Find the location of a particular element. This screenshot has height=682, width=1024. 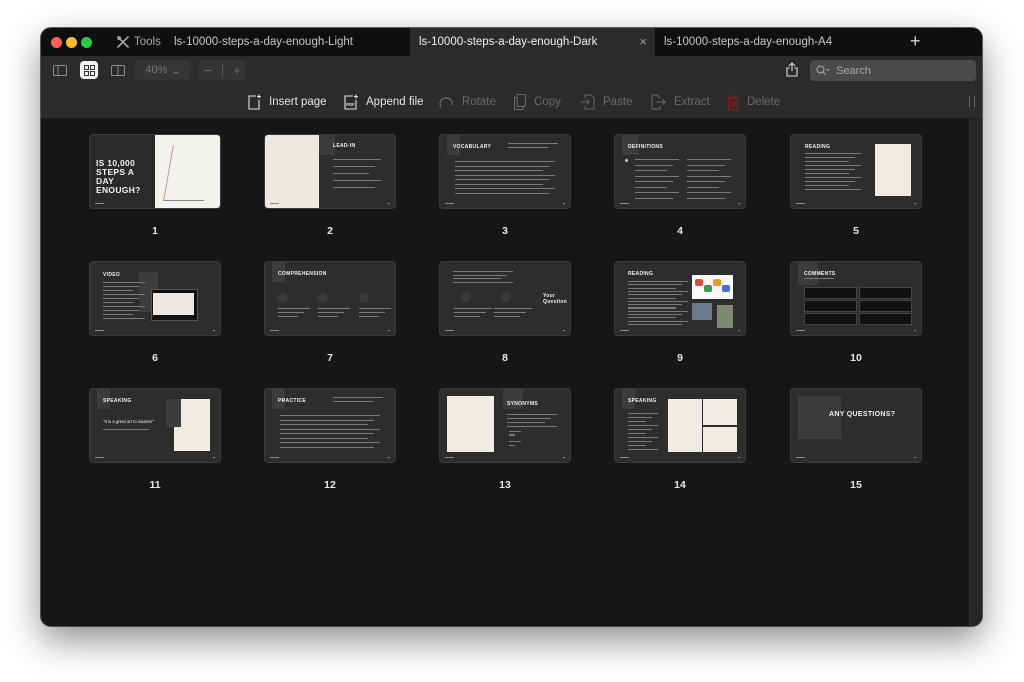

tab-dark: ls-10000-steps-a-day-enough-Dark × is located at coordinates (532, 42).